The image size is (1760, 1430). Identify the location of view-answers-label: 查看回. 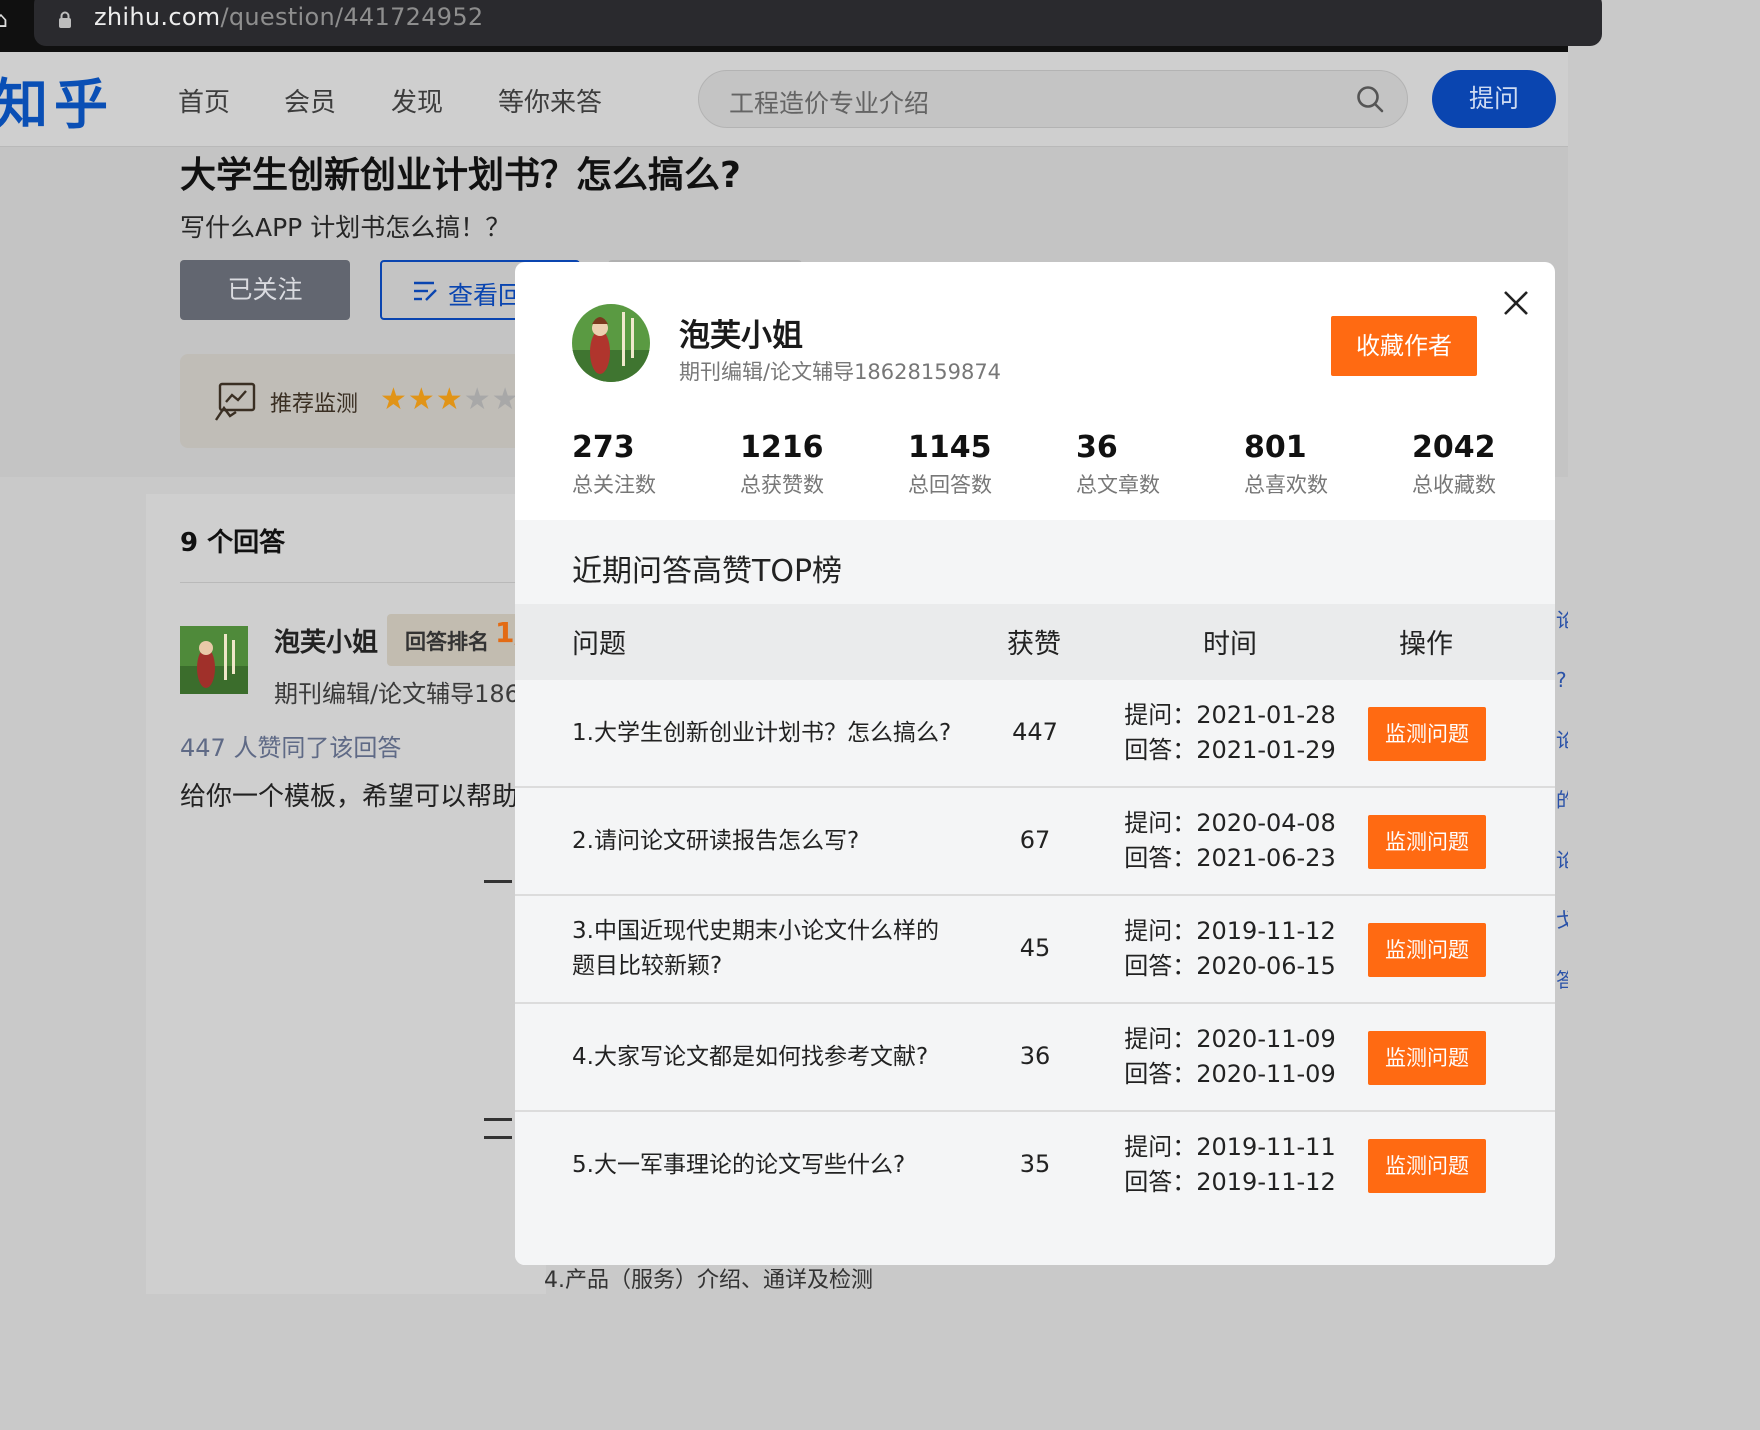
(486, 295).